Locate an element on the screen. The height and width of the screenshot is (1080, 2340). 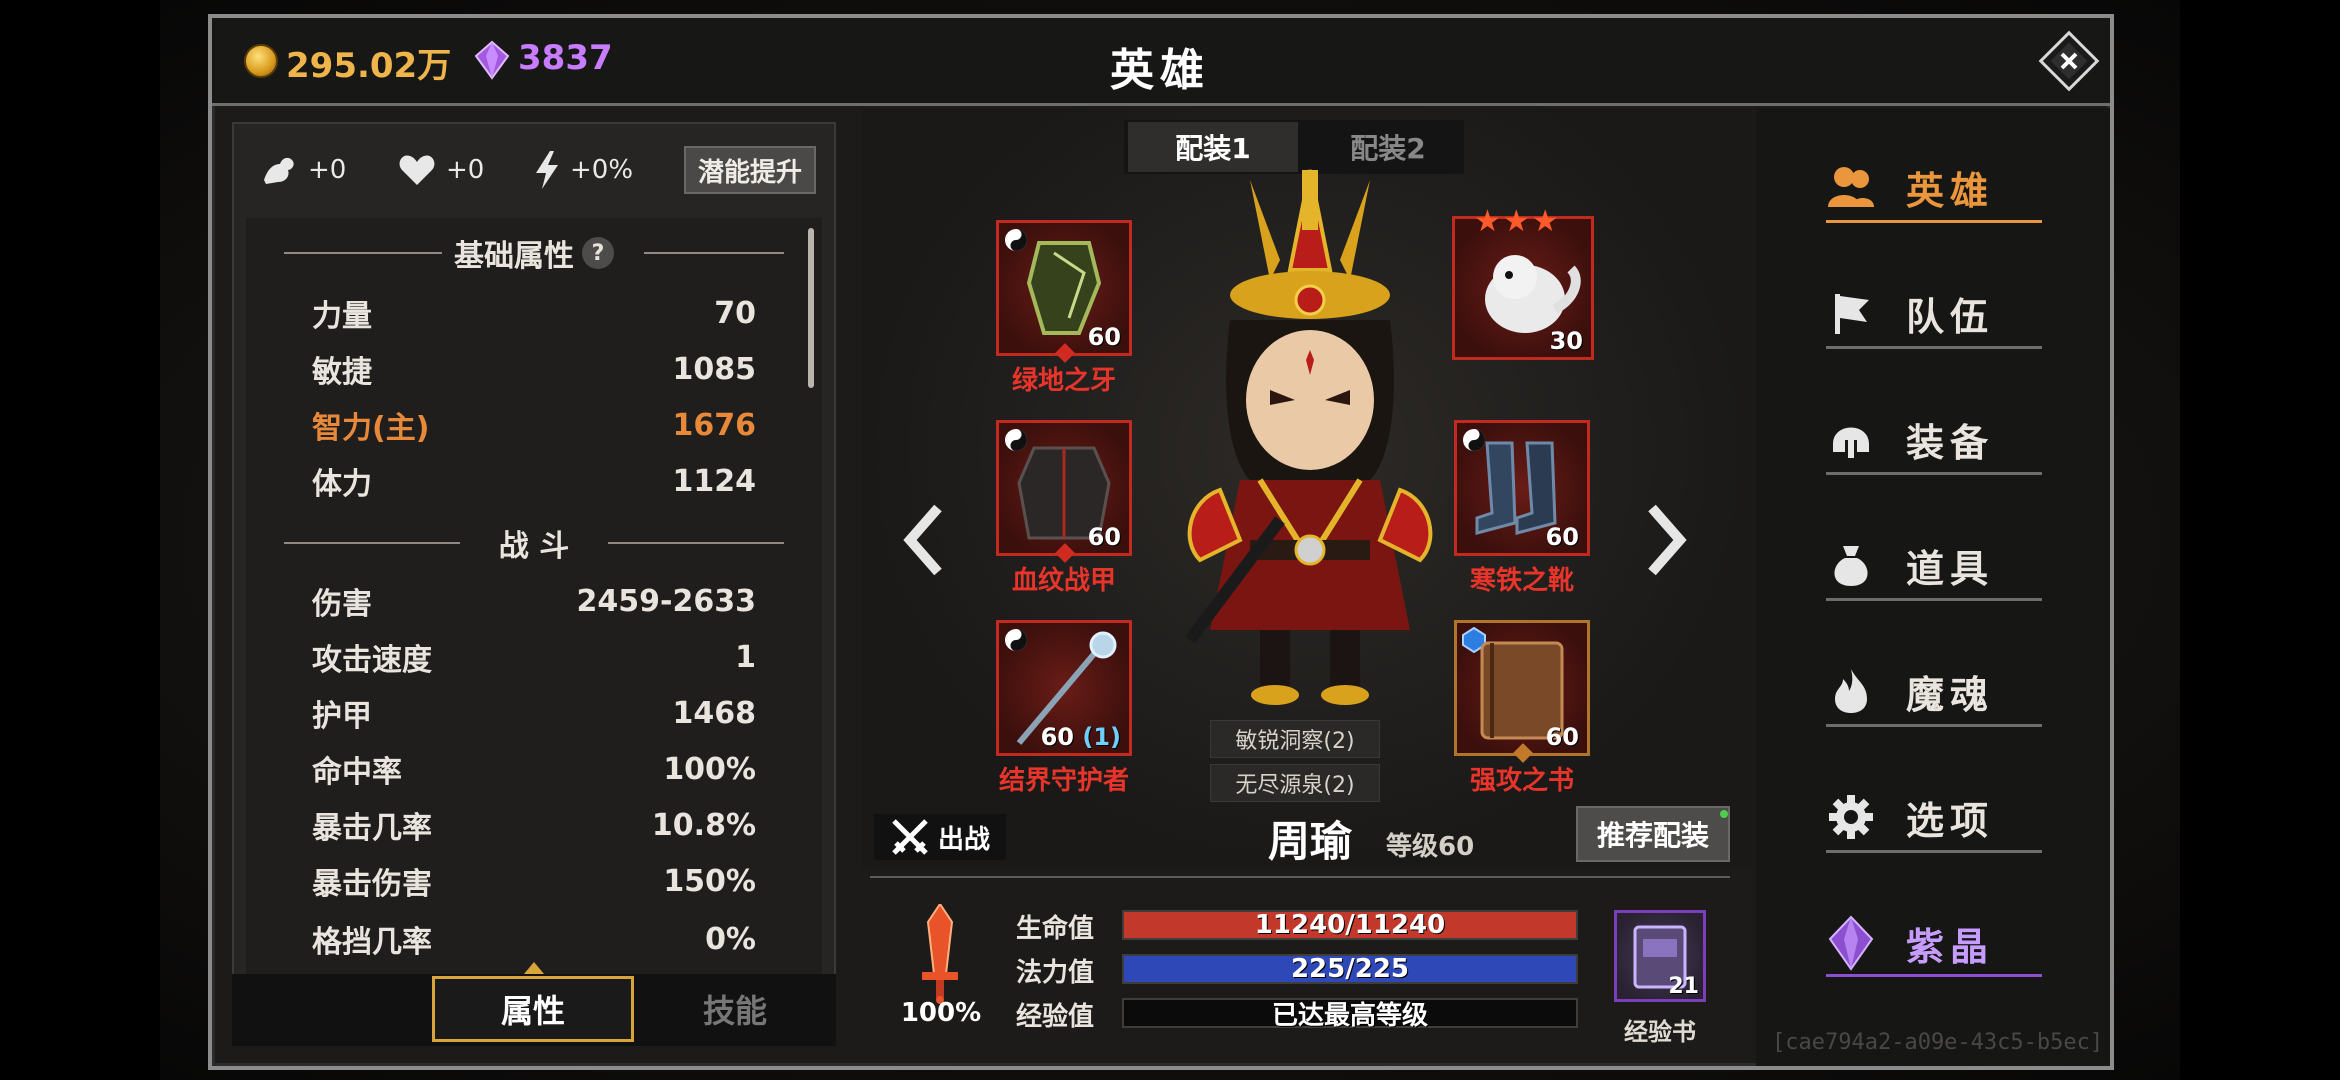
hero-name: 周瑜 is located at coordinates (1309, 841).